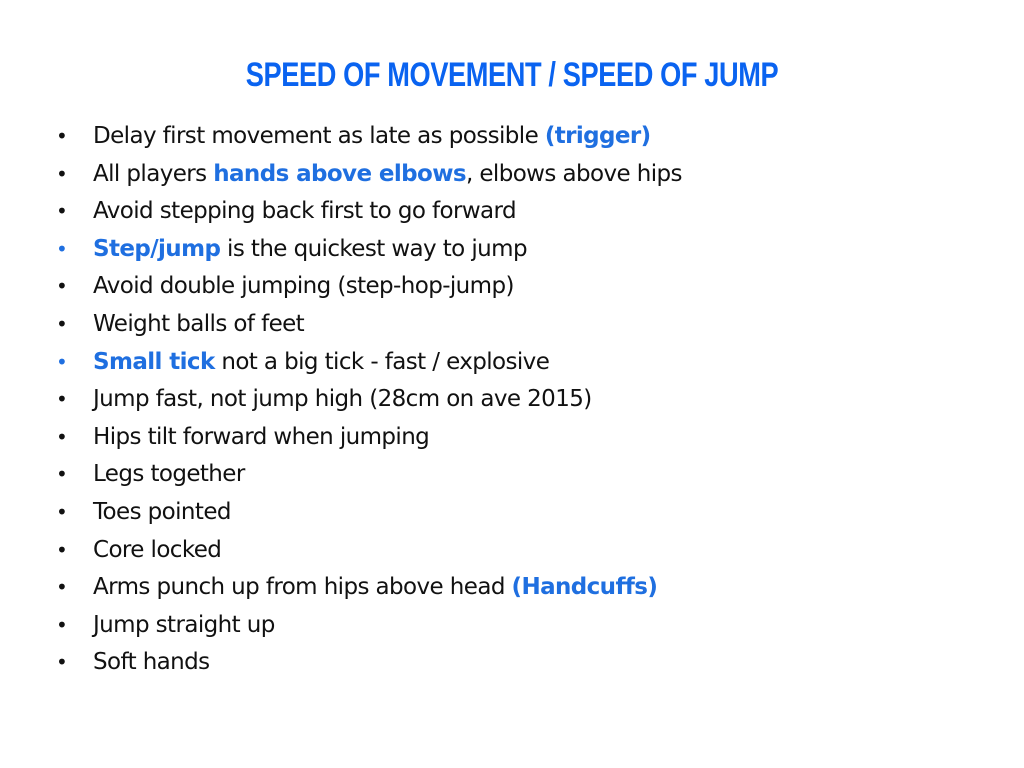  Describe the element at coordinates (597, 136) in the screenshot. I see `bullet-highlight: (trigger)` at that location.